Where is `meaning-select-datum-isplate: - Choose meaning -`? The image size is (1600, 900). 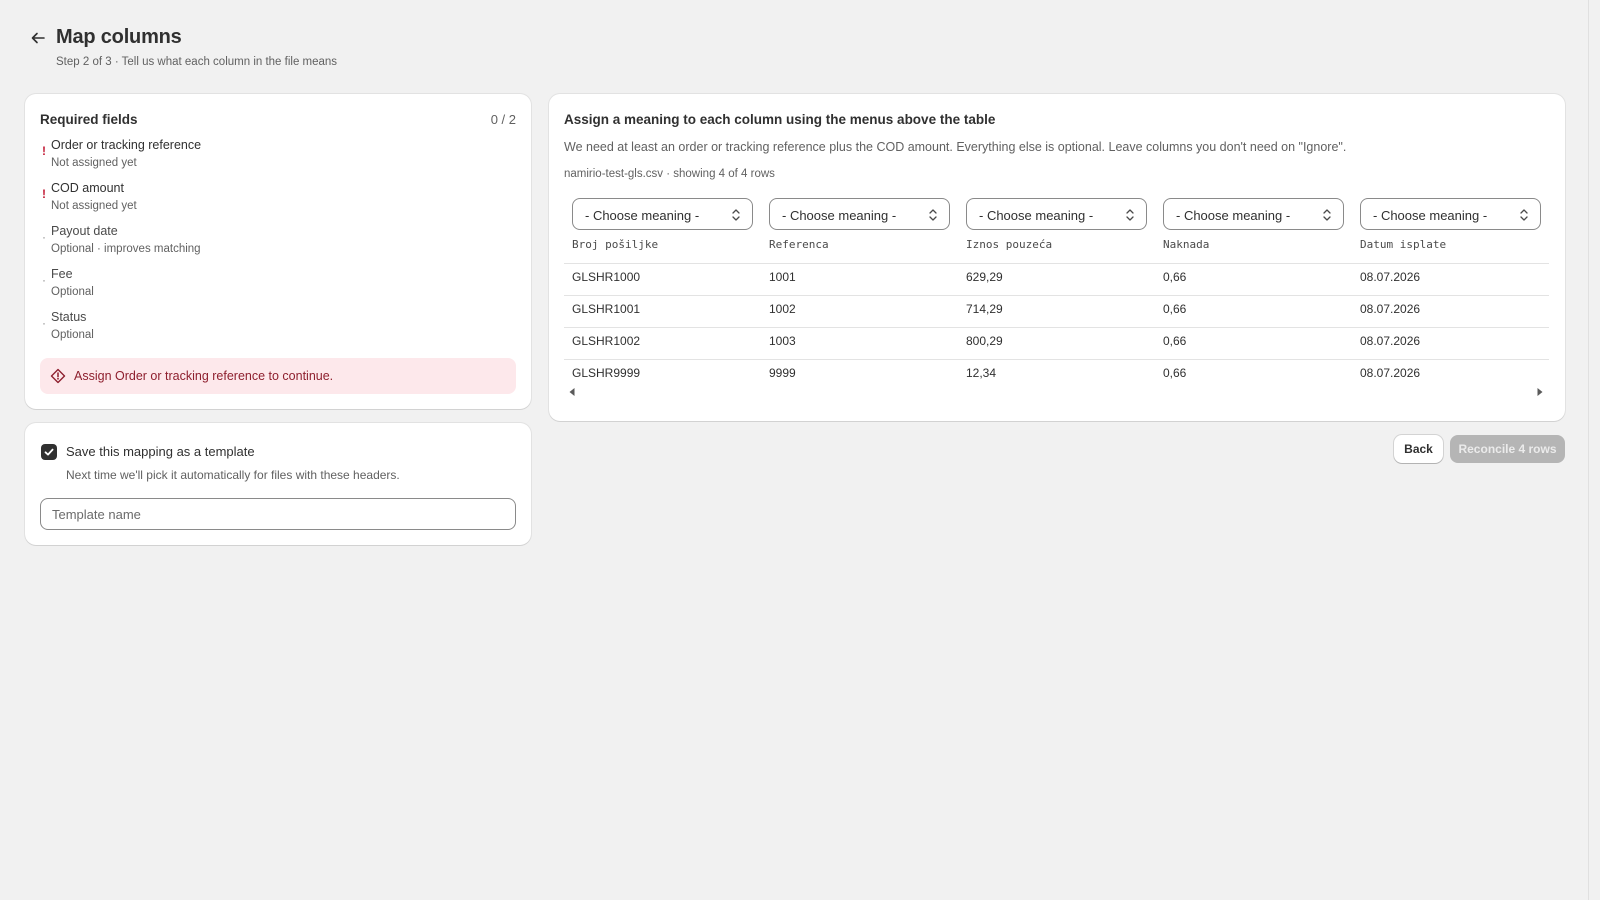
meaning-select-datum-isplate: - Choose meaning - is located at coordinates (1450, 214).